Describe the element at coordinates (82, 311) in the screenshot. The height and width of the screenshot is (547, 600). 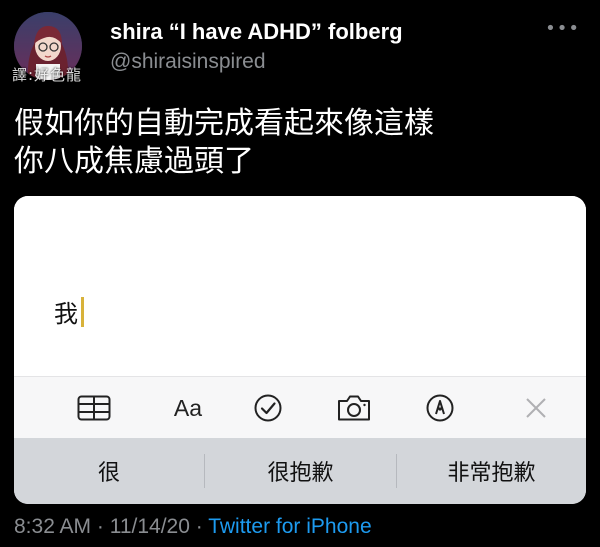
I see `text-cursor` at that location.